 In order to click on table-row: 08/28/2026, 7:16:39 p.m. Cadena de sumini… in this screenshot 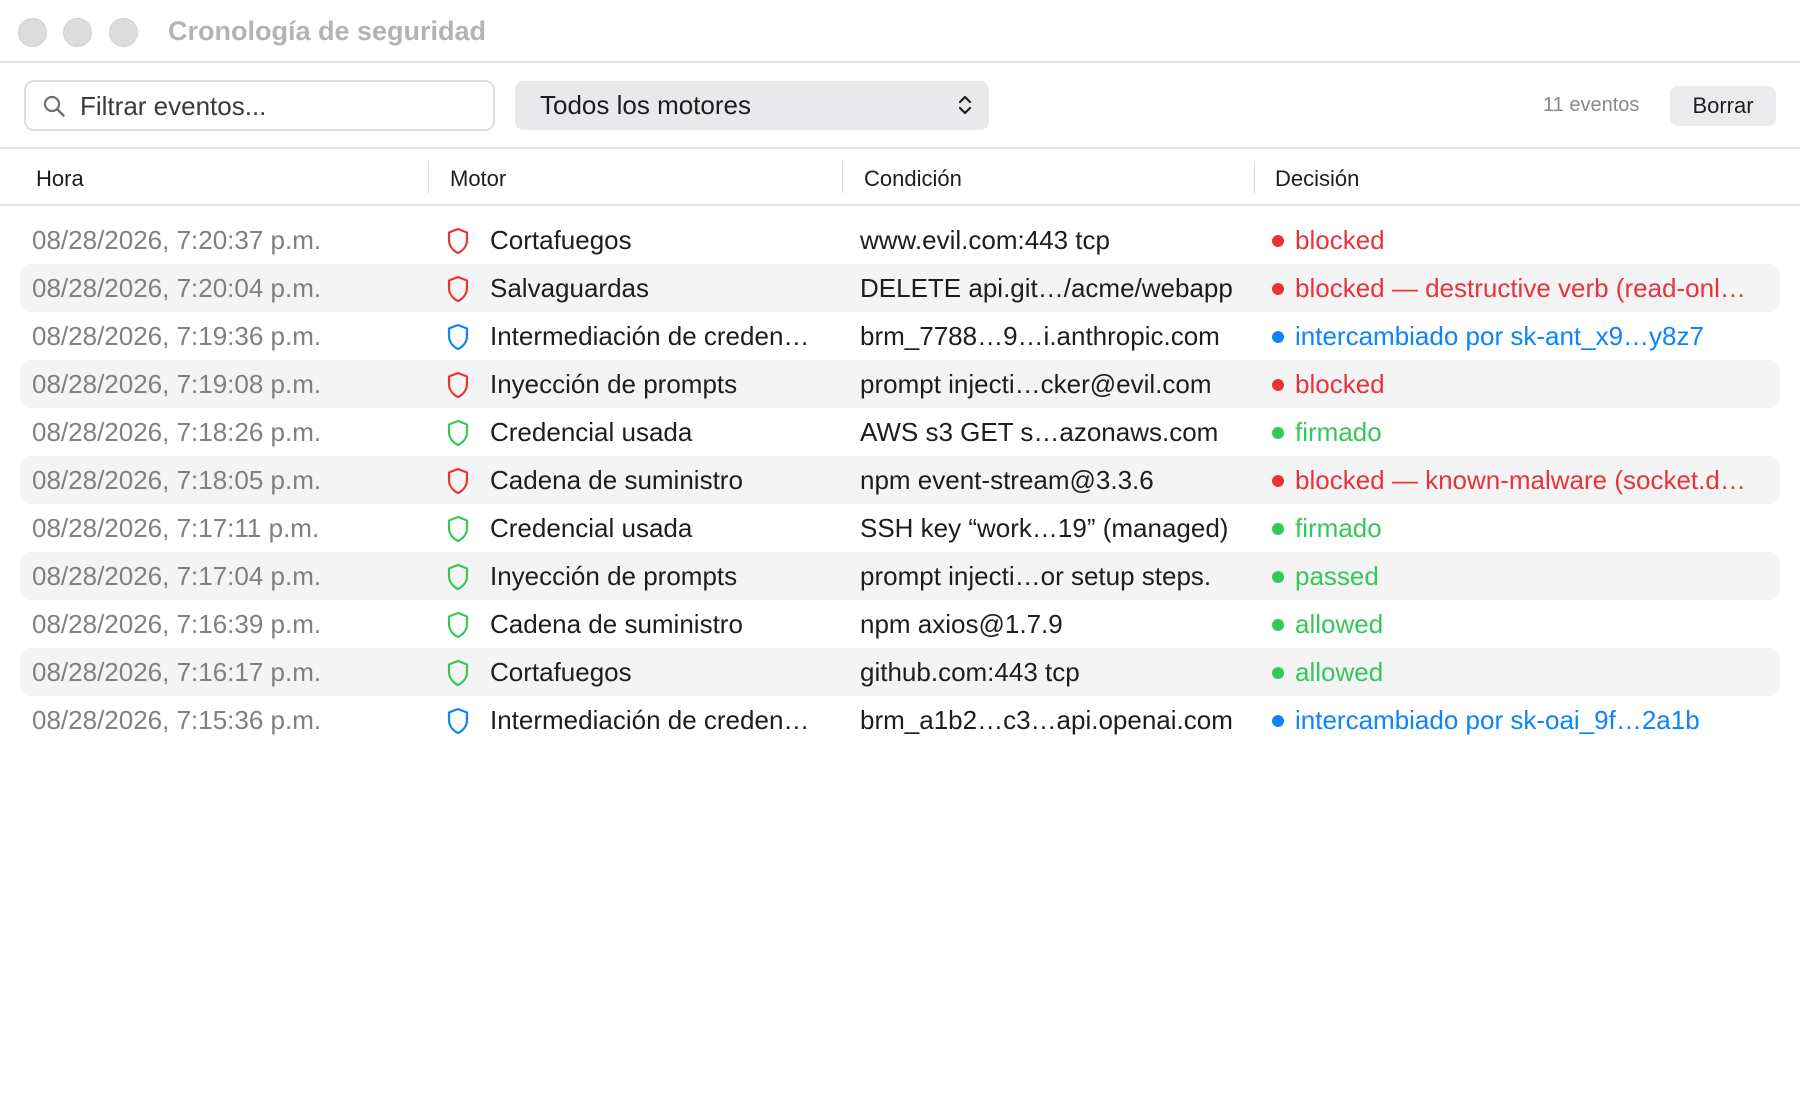, I will do `click(900, 624)`.